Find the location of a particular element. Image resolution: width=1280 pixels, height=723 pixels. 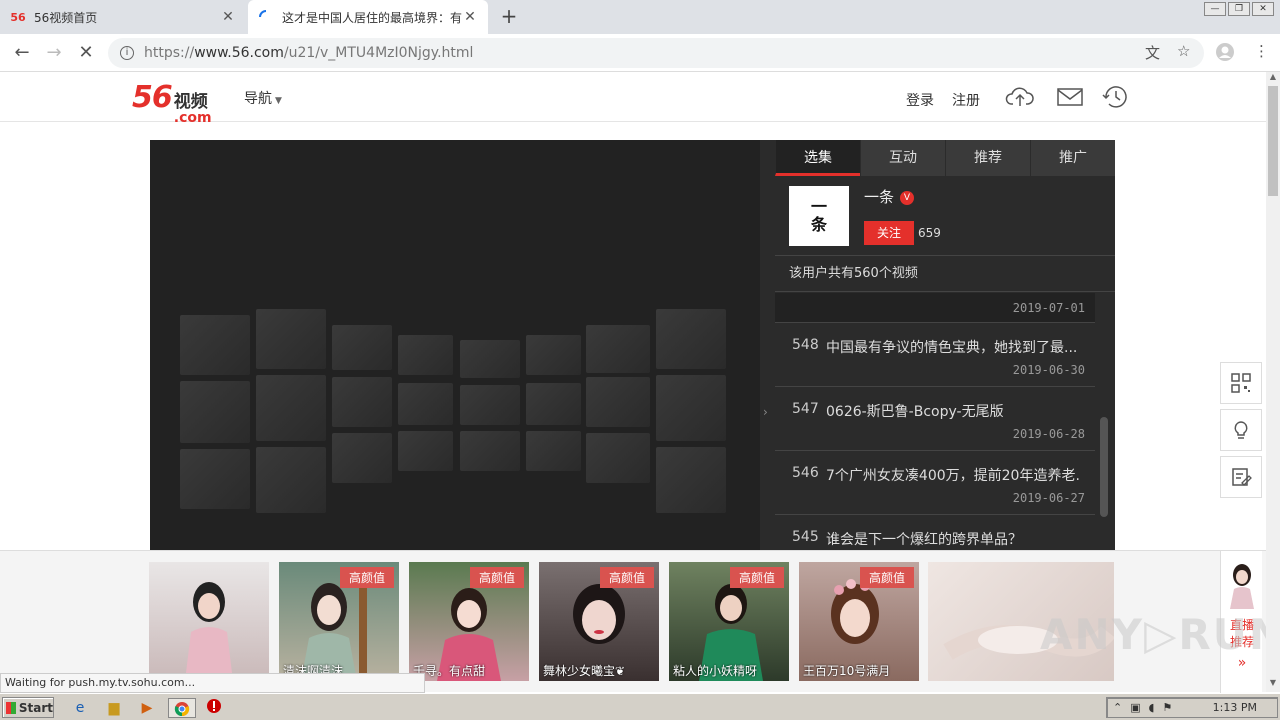

chevron-right-icon: › is located at coordinates (765, 412).